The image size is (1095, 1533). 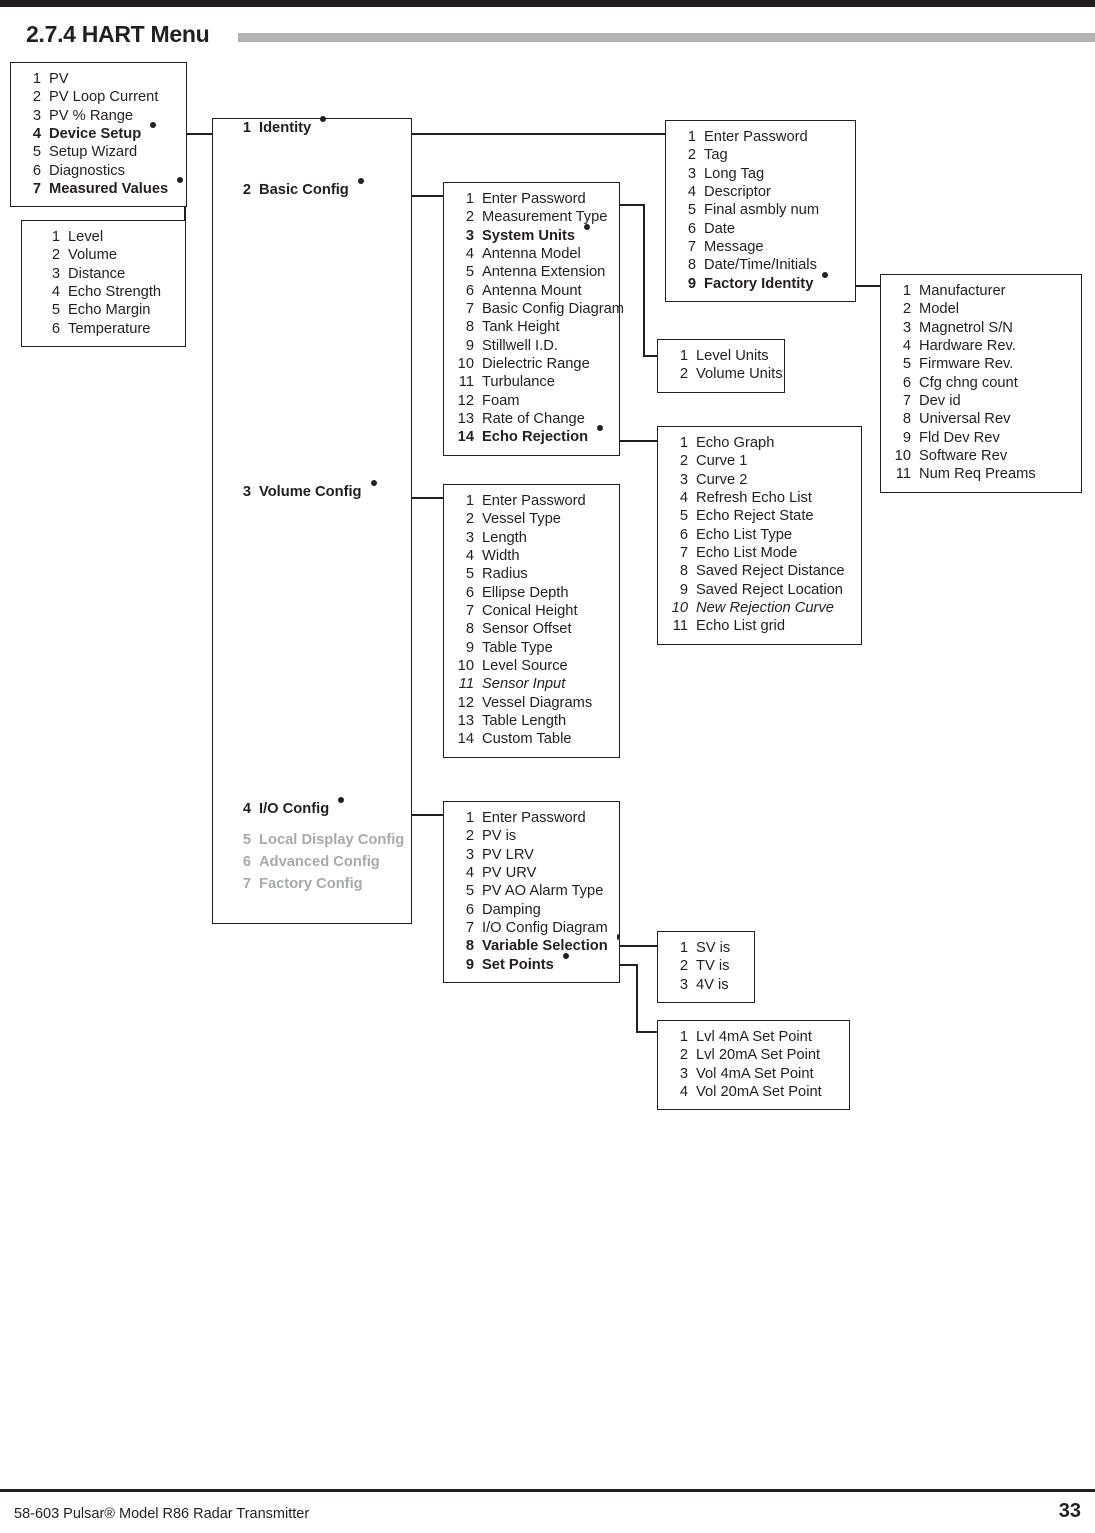 What do you see at coordinates (109, 329) in the screenshot?
I see `menu-item-temperature: 6 Temperature` at bounding box center [109, 329].